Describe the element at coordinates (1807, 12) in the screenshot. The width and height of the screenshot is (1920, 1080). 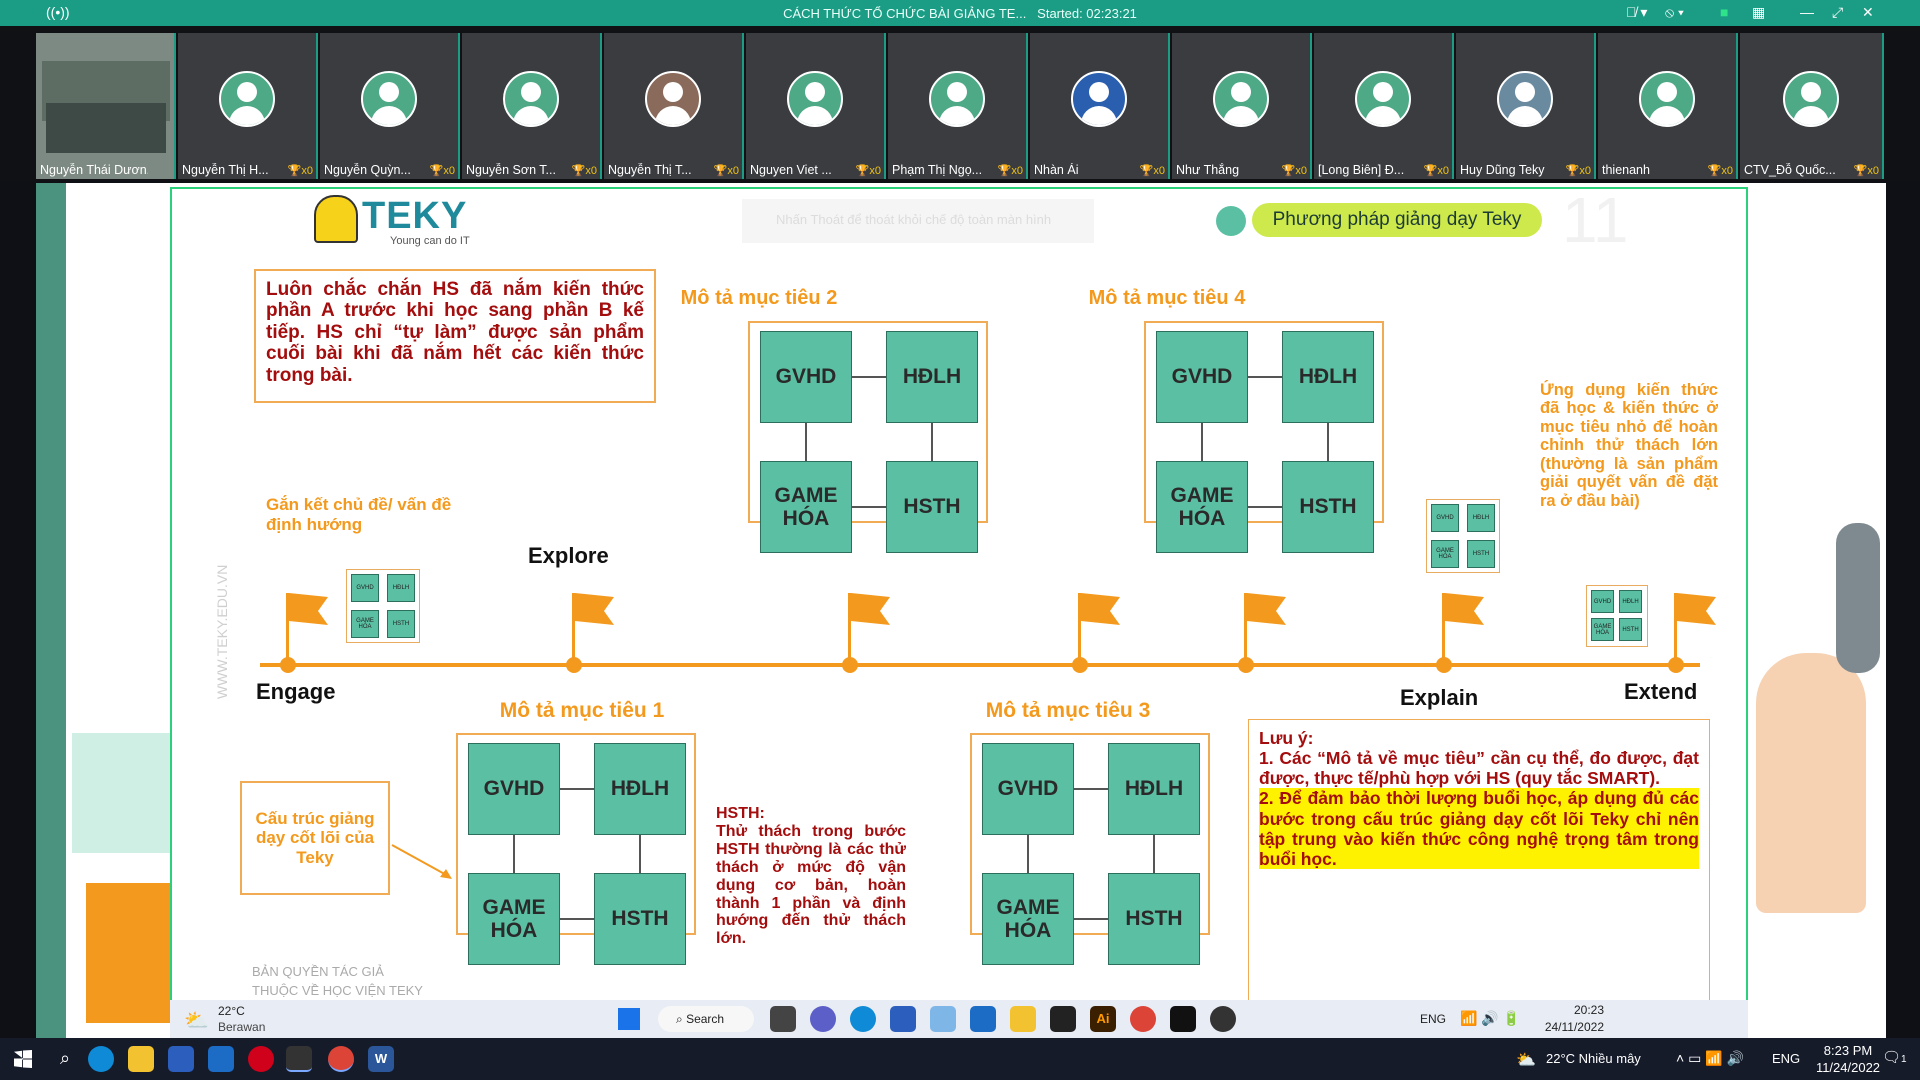
I see `minimize-icon: —` at that location.